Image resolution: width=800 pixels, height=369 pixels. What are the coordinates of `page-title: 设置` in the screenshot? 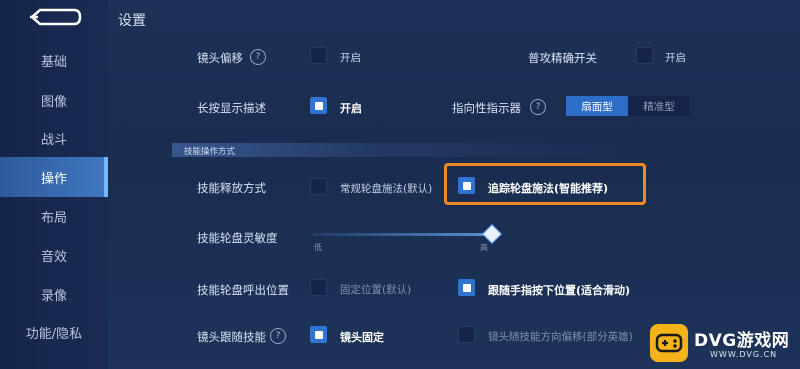 It's located at (132, 21).